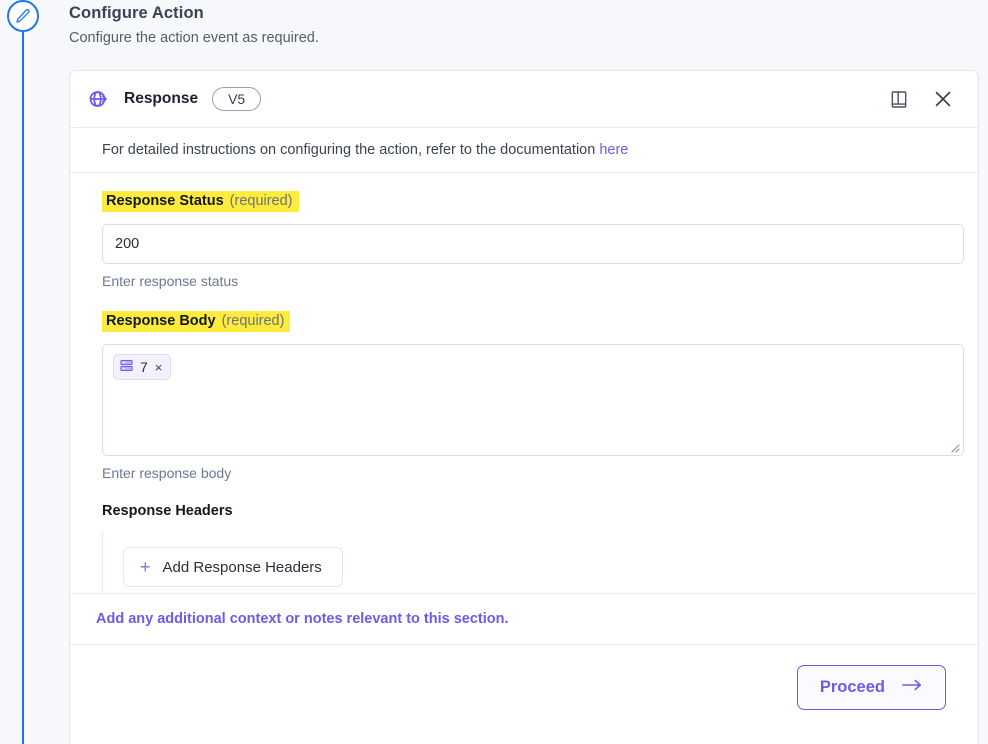 This screenshot has width=988, height=744. I want to click on response-status-required-tag: (required), so click(261, 201).